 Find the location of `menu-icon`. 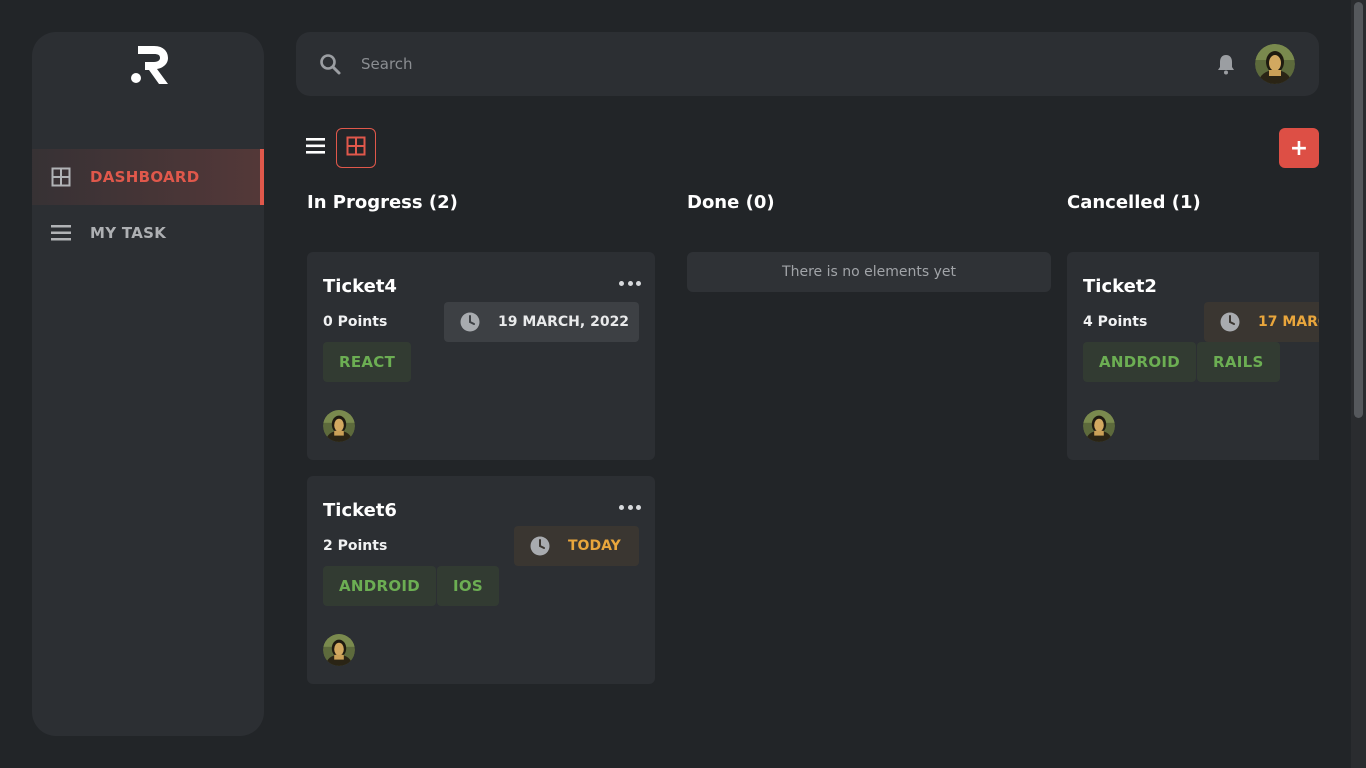

menu-icon is located at coordinates (61, 233).